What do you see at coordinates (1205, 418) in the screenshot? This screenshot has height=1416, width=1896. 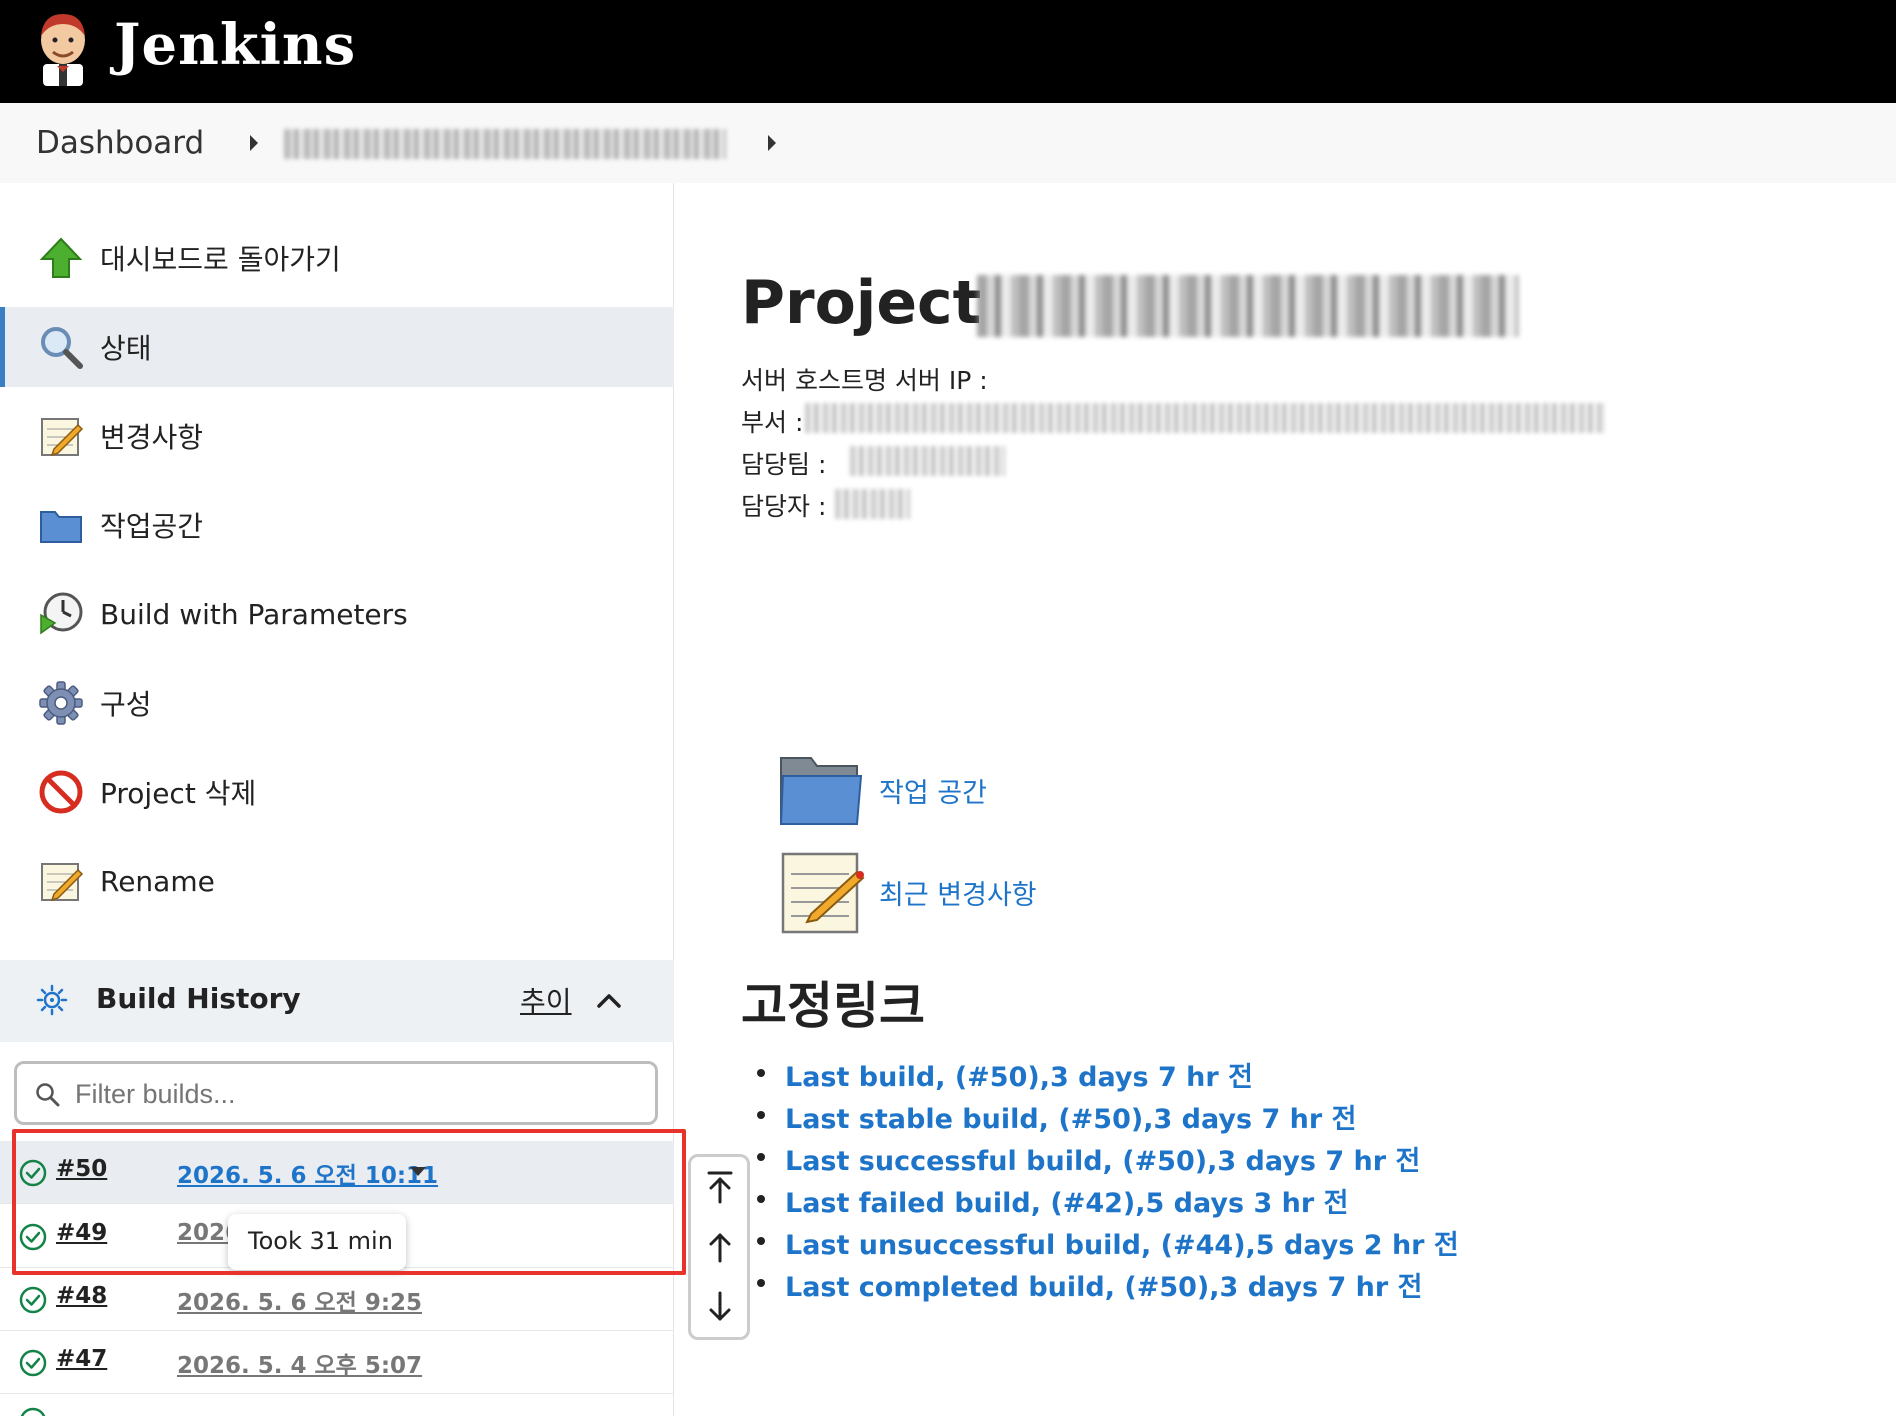 I see `department-redacted` at bounding box center [1205, 418].